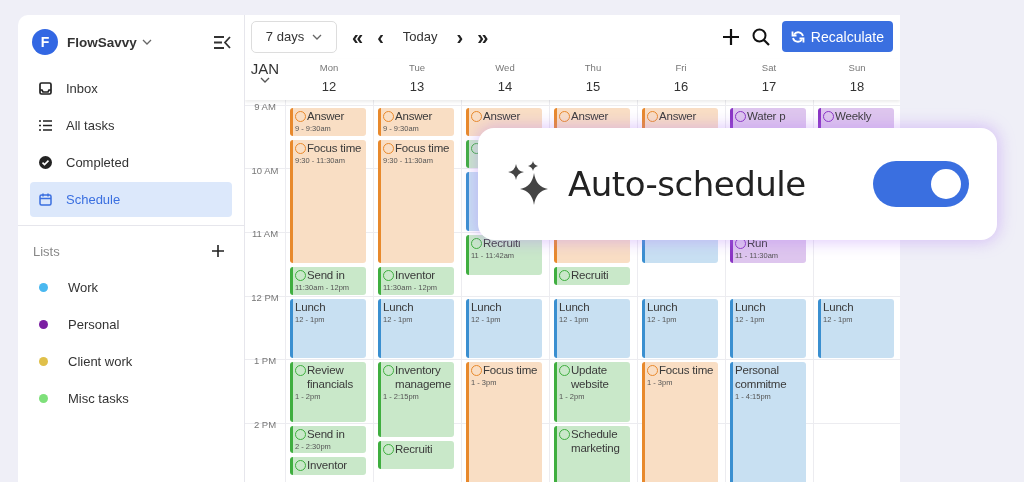 This screenshot has height=482, width=1024. I want to click on weekday-label: Sat, so click(769, 67).